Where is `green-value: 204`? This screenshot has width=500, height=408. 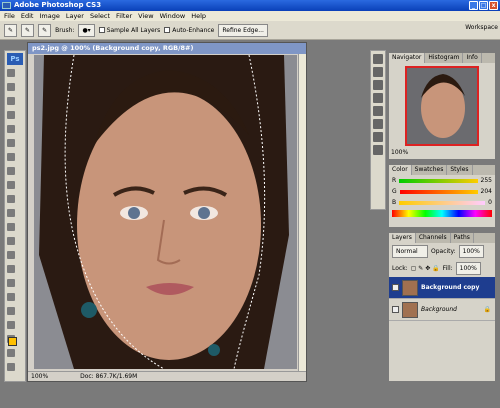 green-value: 204 is located at coordinates (486, 191).